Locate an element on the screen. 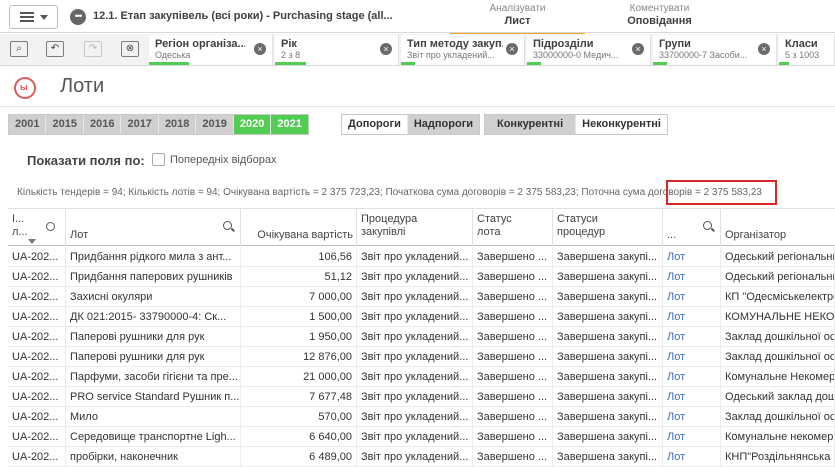 The width and height of the screenshot is (835, 467). year-button: 2021 is located at coordinates (289, 124).